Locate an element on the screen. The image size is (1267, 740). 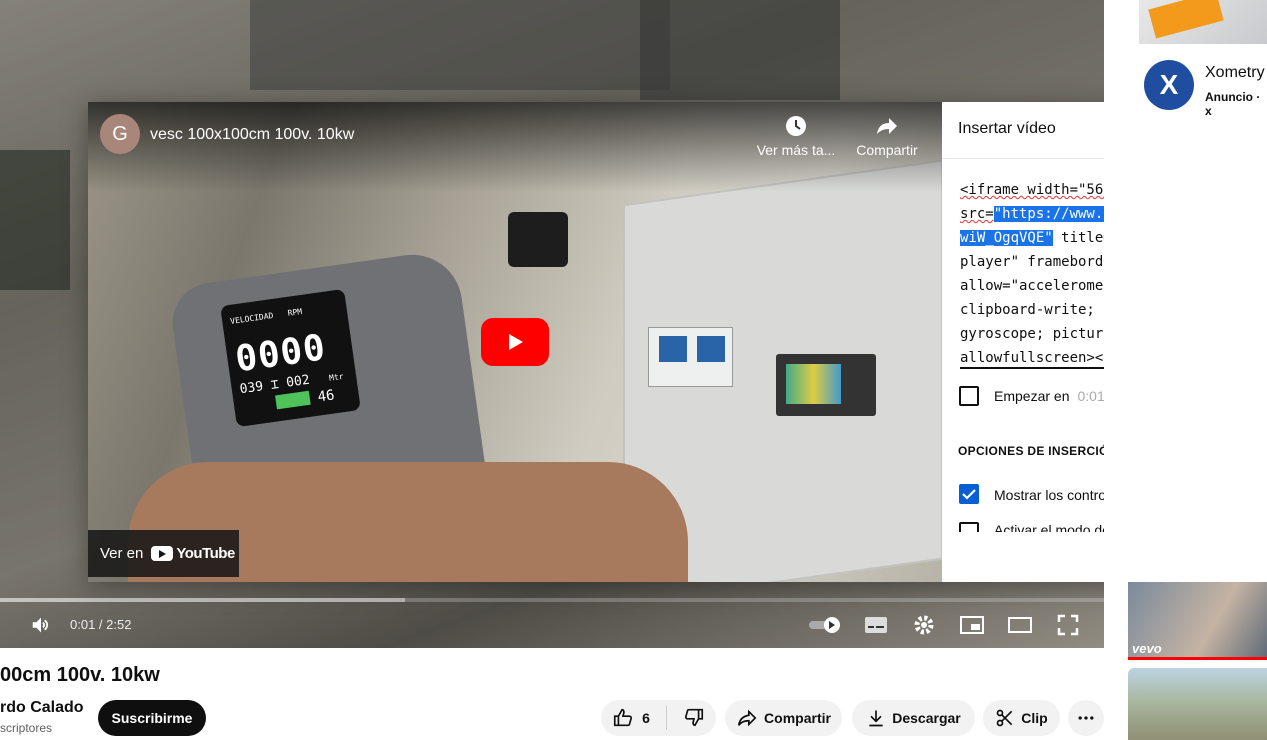
panel-title: Insertar vídeo is located at coordinates (1007, 128).